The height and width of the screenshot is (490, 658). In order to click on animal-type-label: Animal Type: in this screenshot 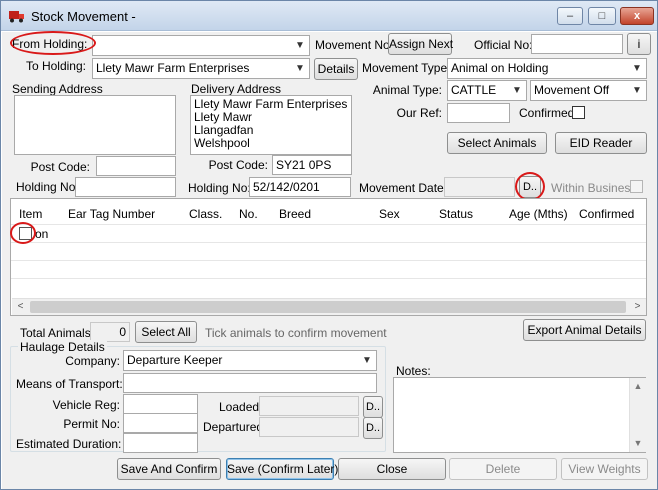, I will do `click(407, 90)`.